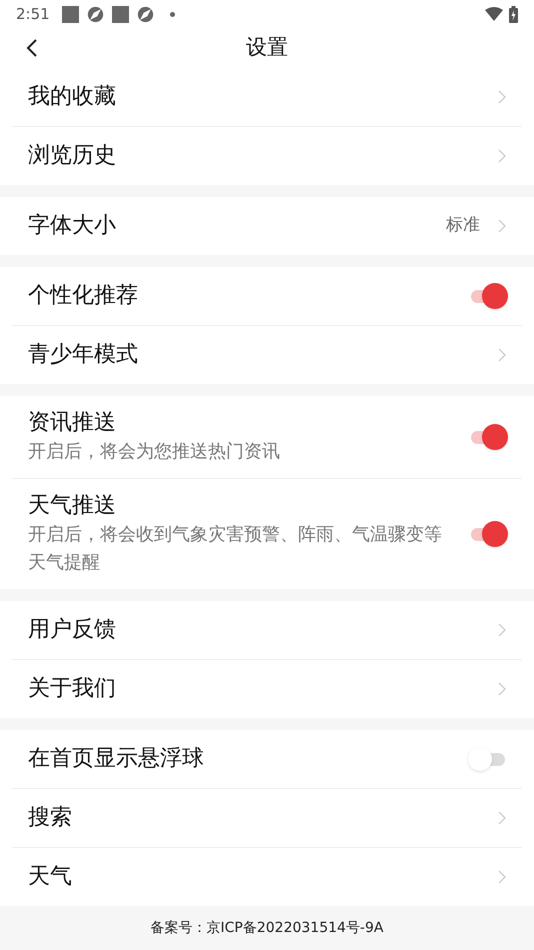 The image size is (534, 950). What do you see at coordinates (72, 156) in the screenshot?
I see `row-label: 浏览历史` at bounding box center [72, 156].